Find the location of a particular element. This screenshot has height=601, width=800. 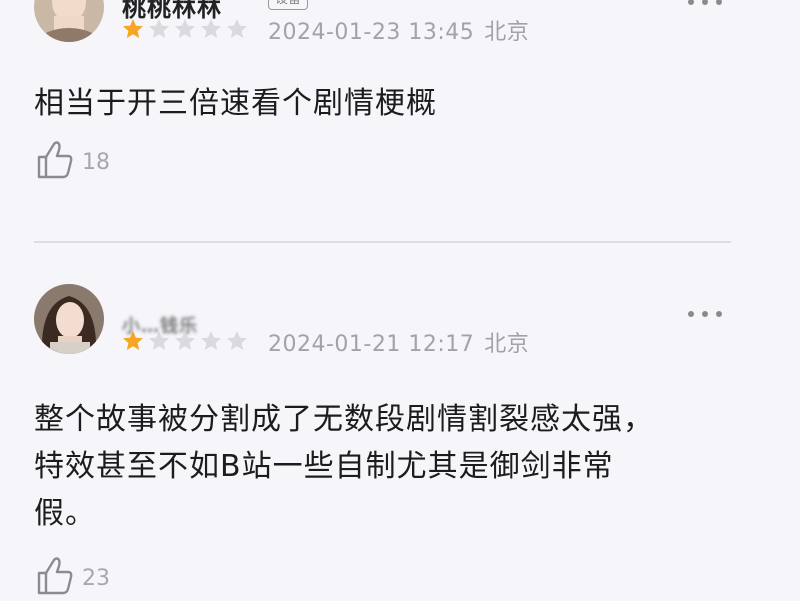

comment-meta: 2024-01-23 13:45 北京 is located at coordinates (398, 30).